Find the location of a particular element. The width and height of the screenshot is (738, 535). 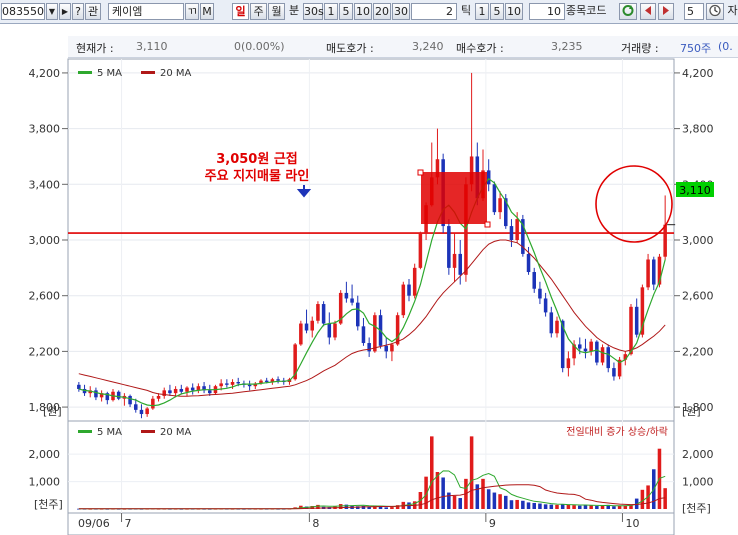

x-tick-label: 9 is located at coordinates (492, 523).